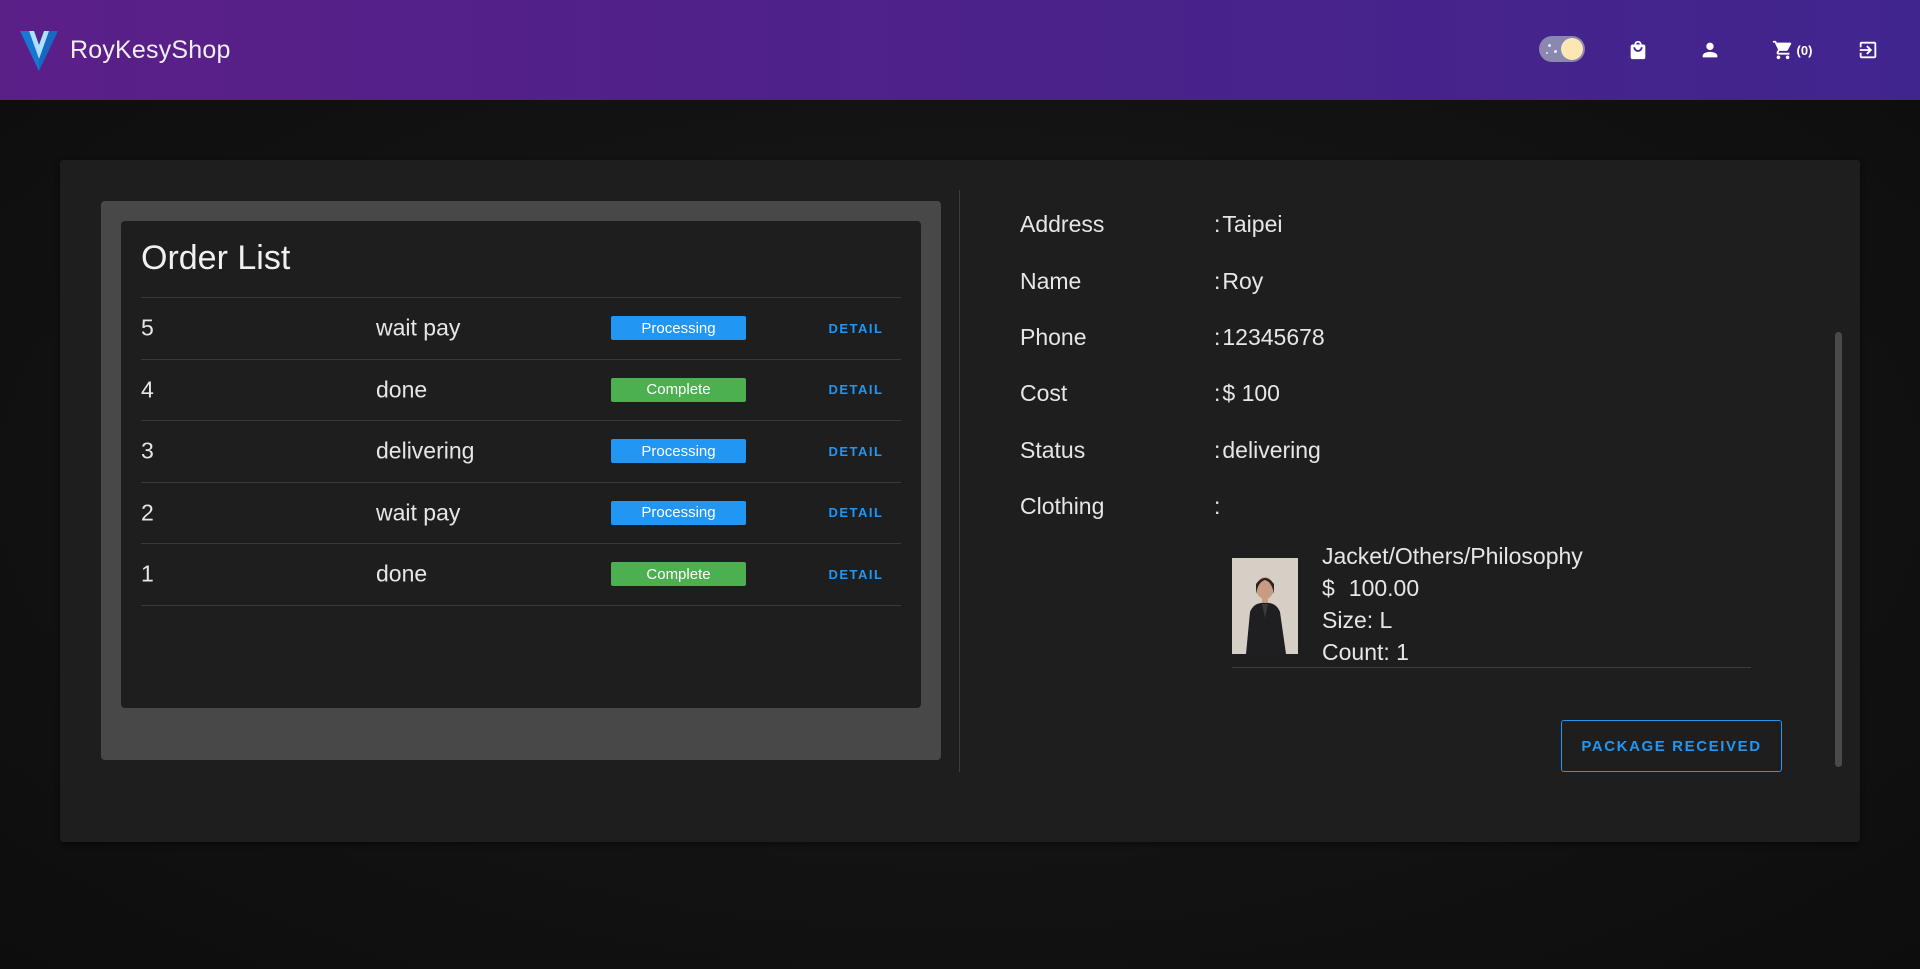  What do you see at coordinates (521, 329) in the screenshot?
I see `order-row: 5 wait pay Processing DETAIL` at bounding box center [521, 329].